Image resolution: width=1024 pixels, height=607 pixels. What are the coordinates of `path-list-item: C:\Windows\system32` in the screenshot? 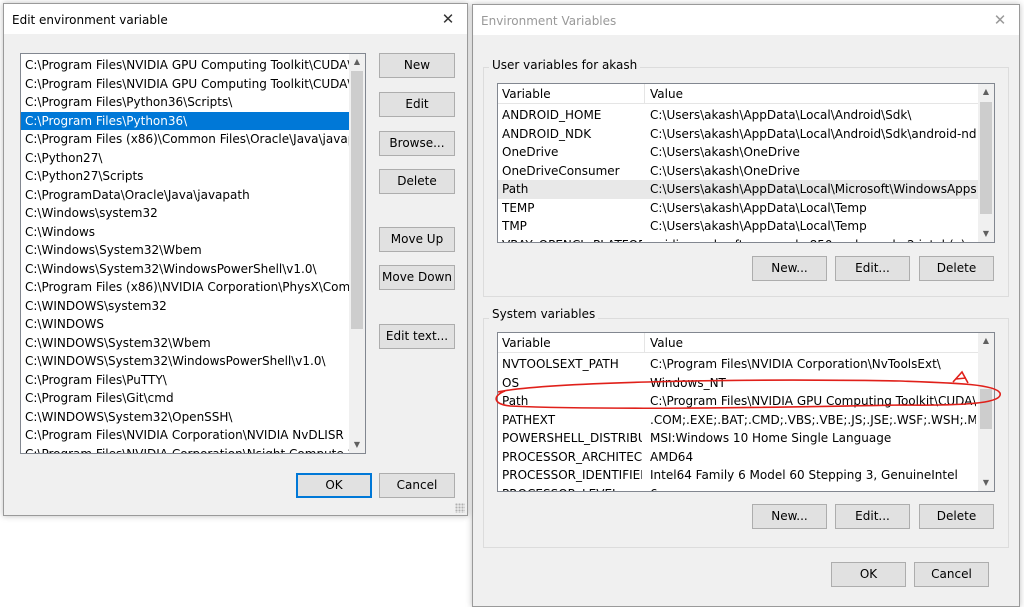 It's located at (193, 213).